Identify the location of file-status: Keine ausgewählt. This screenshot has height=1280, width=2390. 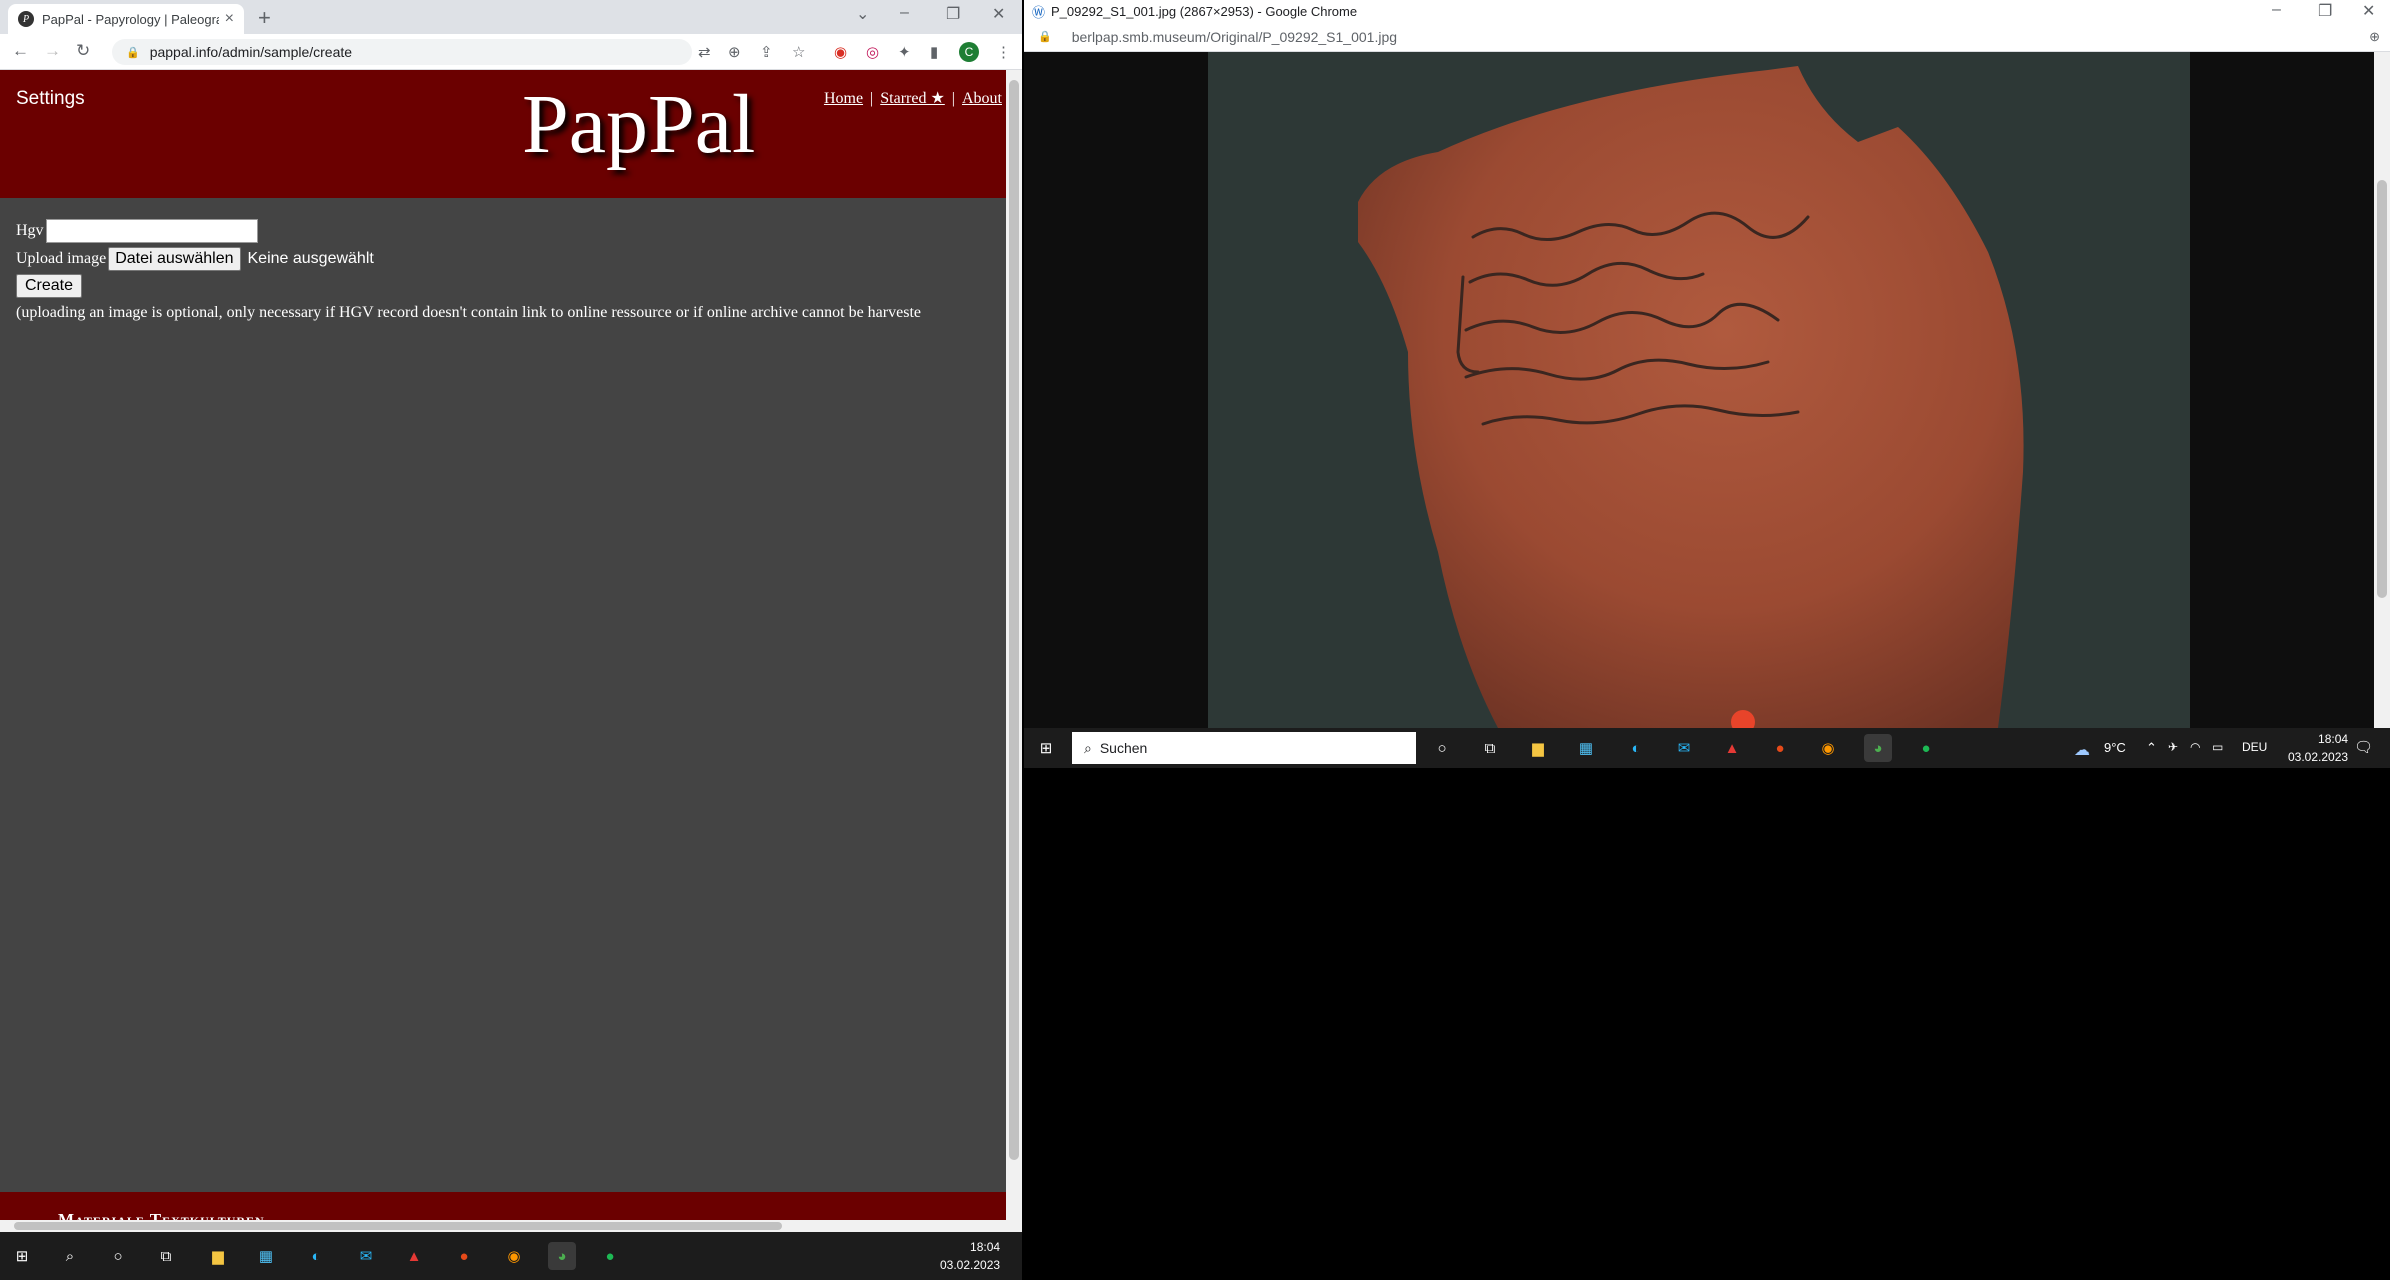
(310, 258).